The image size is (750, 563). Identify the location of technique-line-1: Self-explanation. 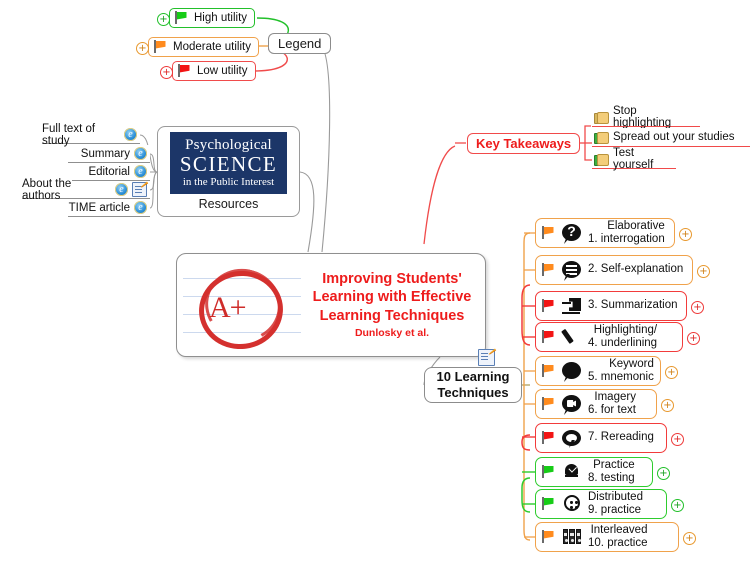
(642, 269).